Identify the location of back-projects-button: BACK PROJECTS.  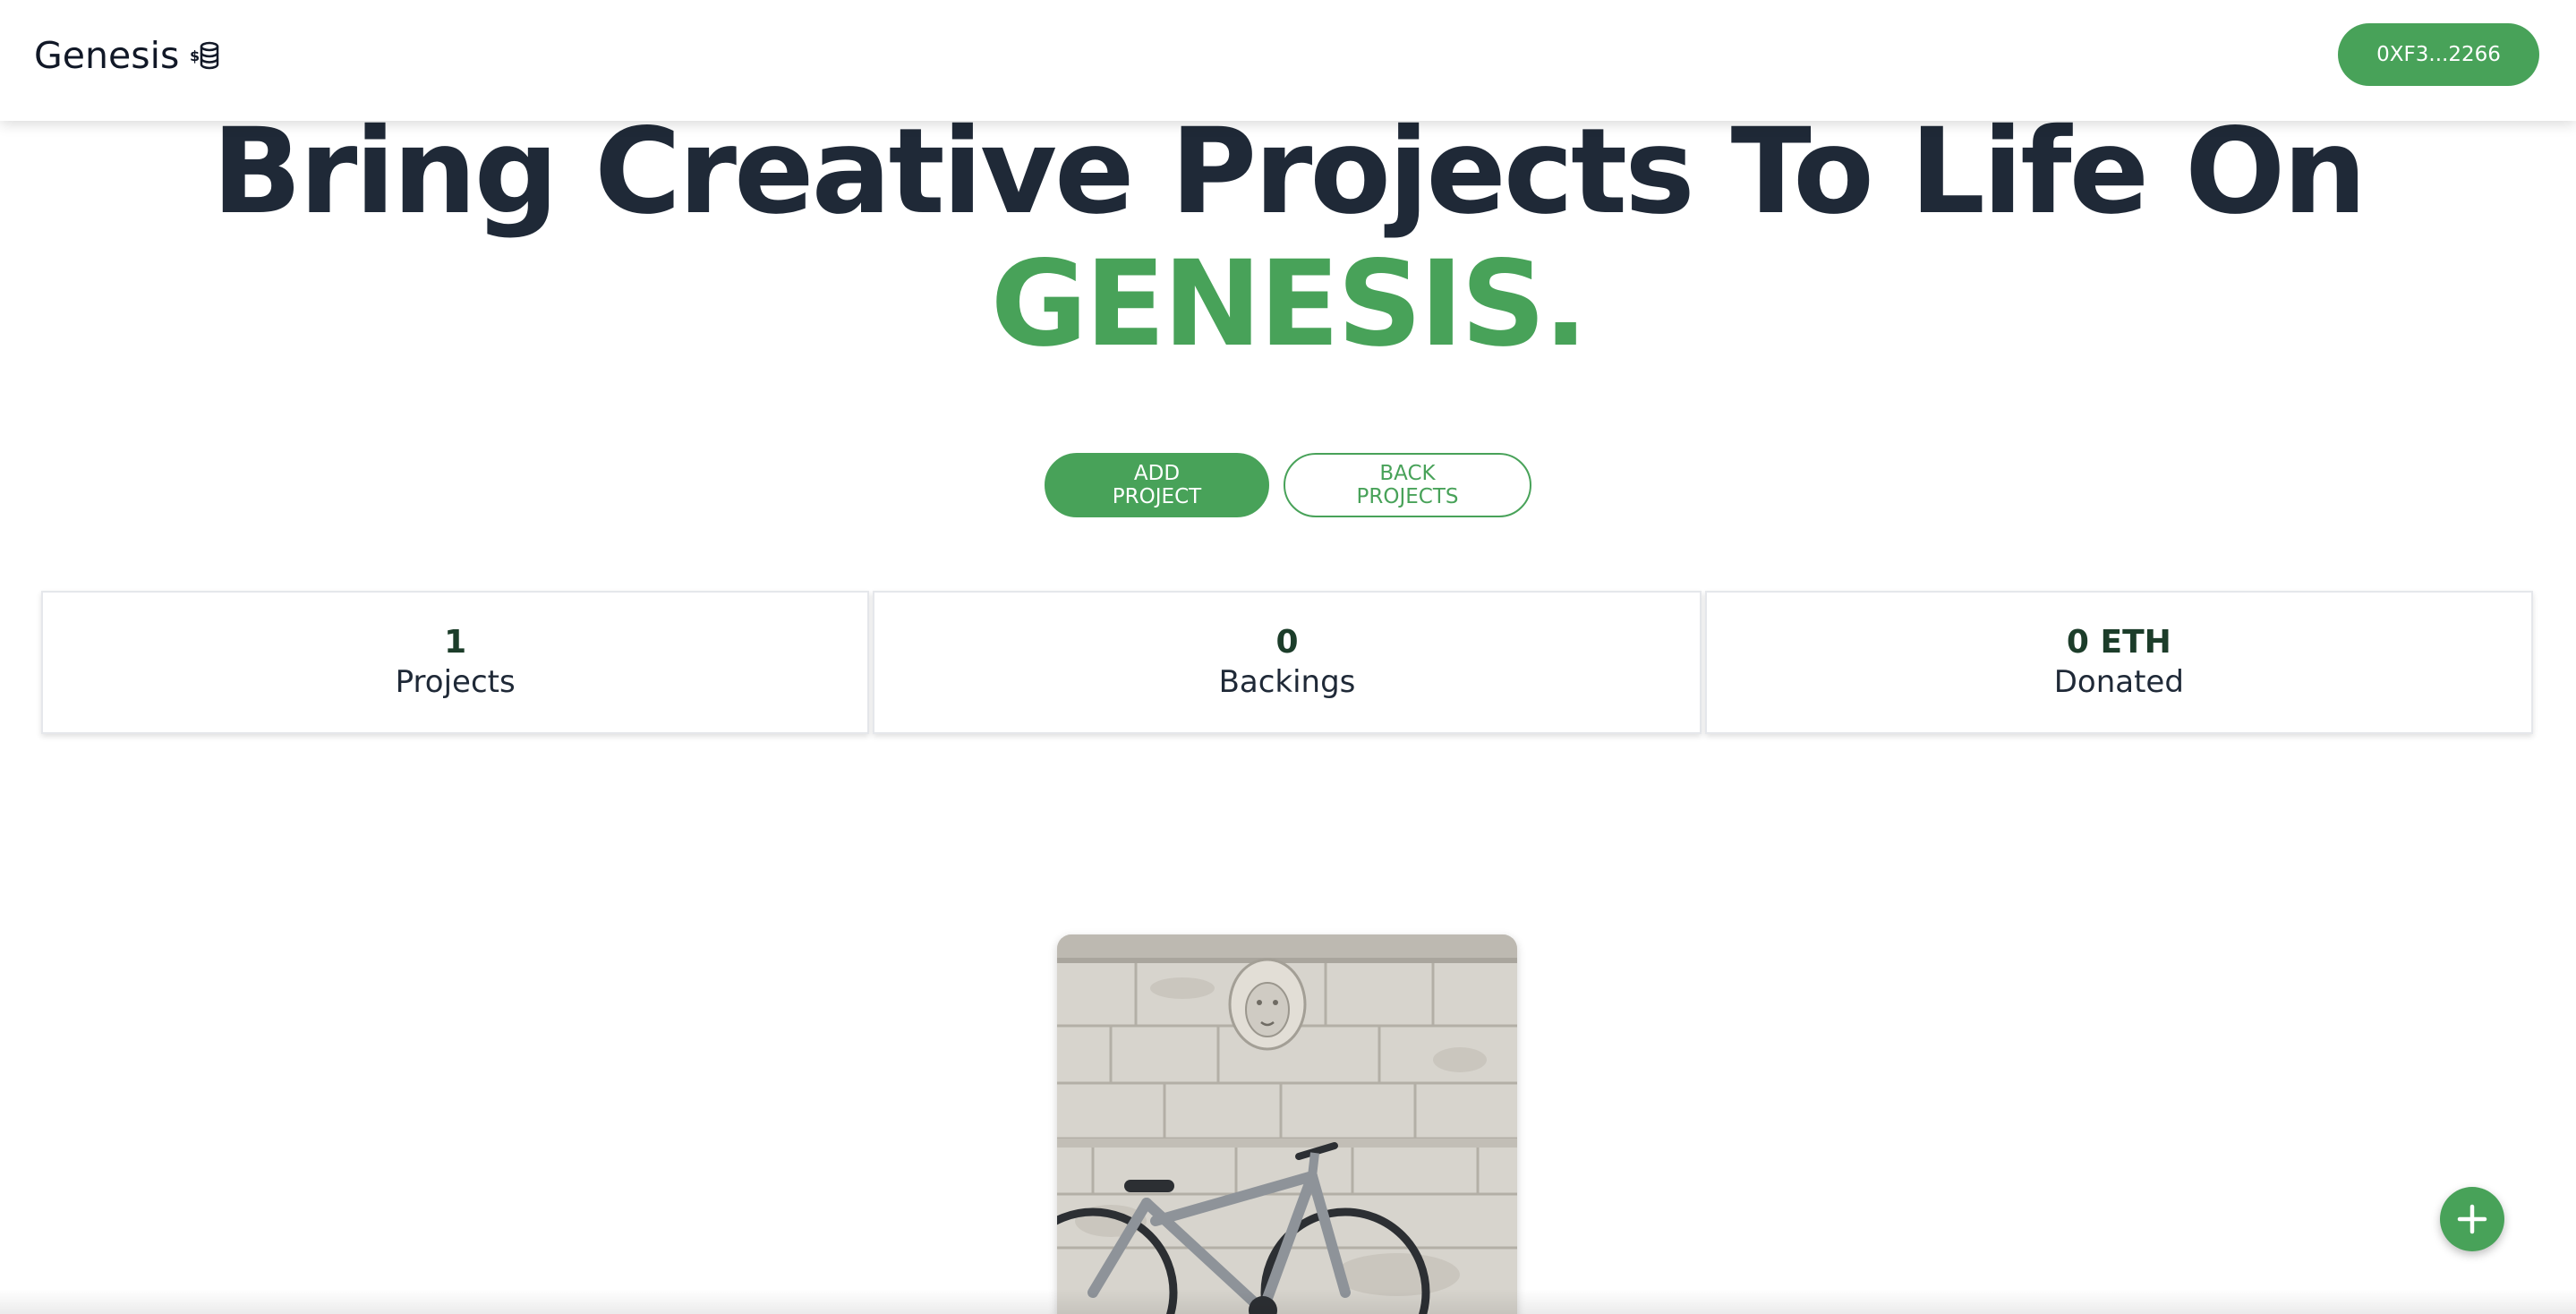
(1407, 485).